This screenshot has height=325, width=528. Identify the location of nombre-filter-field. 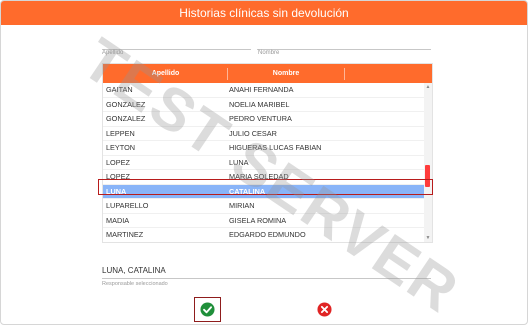
(346, 41).